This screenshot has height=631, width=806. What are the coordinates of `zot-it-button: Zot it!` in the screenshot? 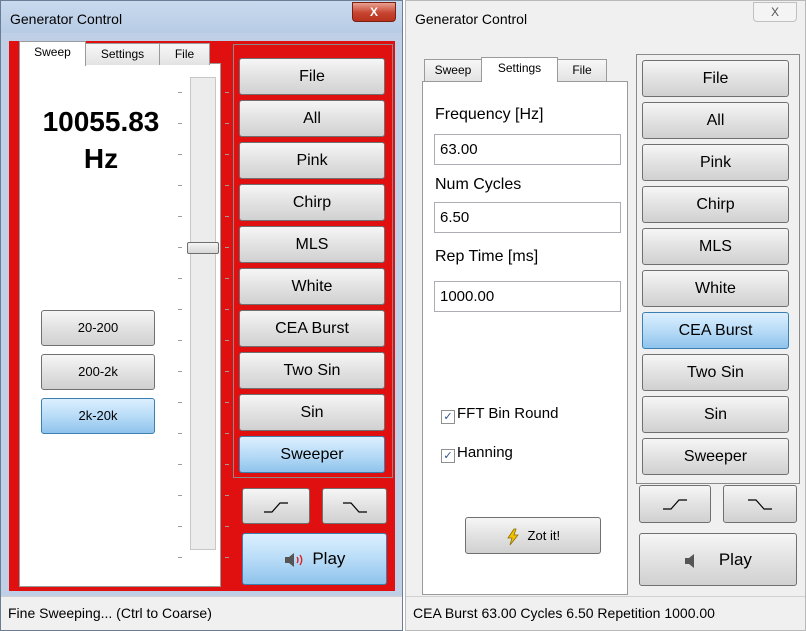 It's located at (533, 535).